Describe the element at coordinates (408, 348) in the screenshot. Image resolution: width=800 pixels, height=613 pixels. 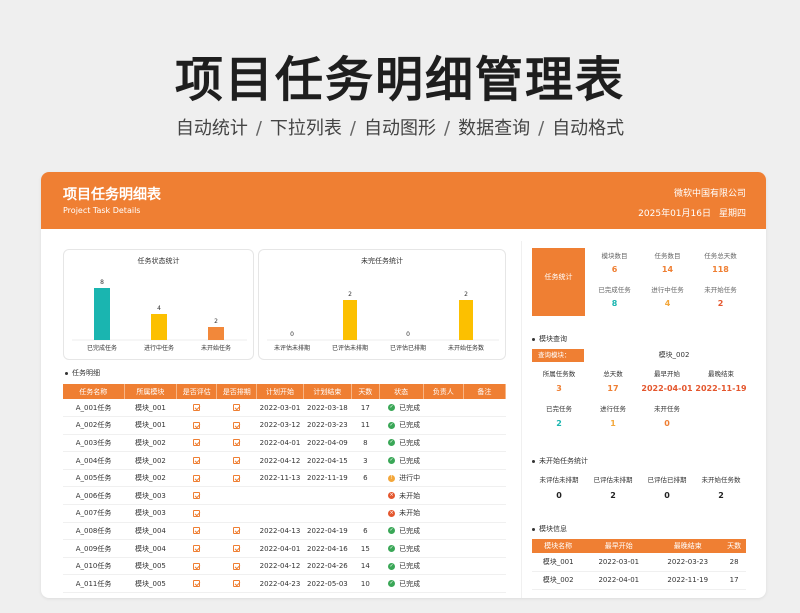
I see `category-label: 已评估已排期` at that location.